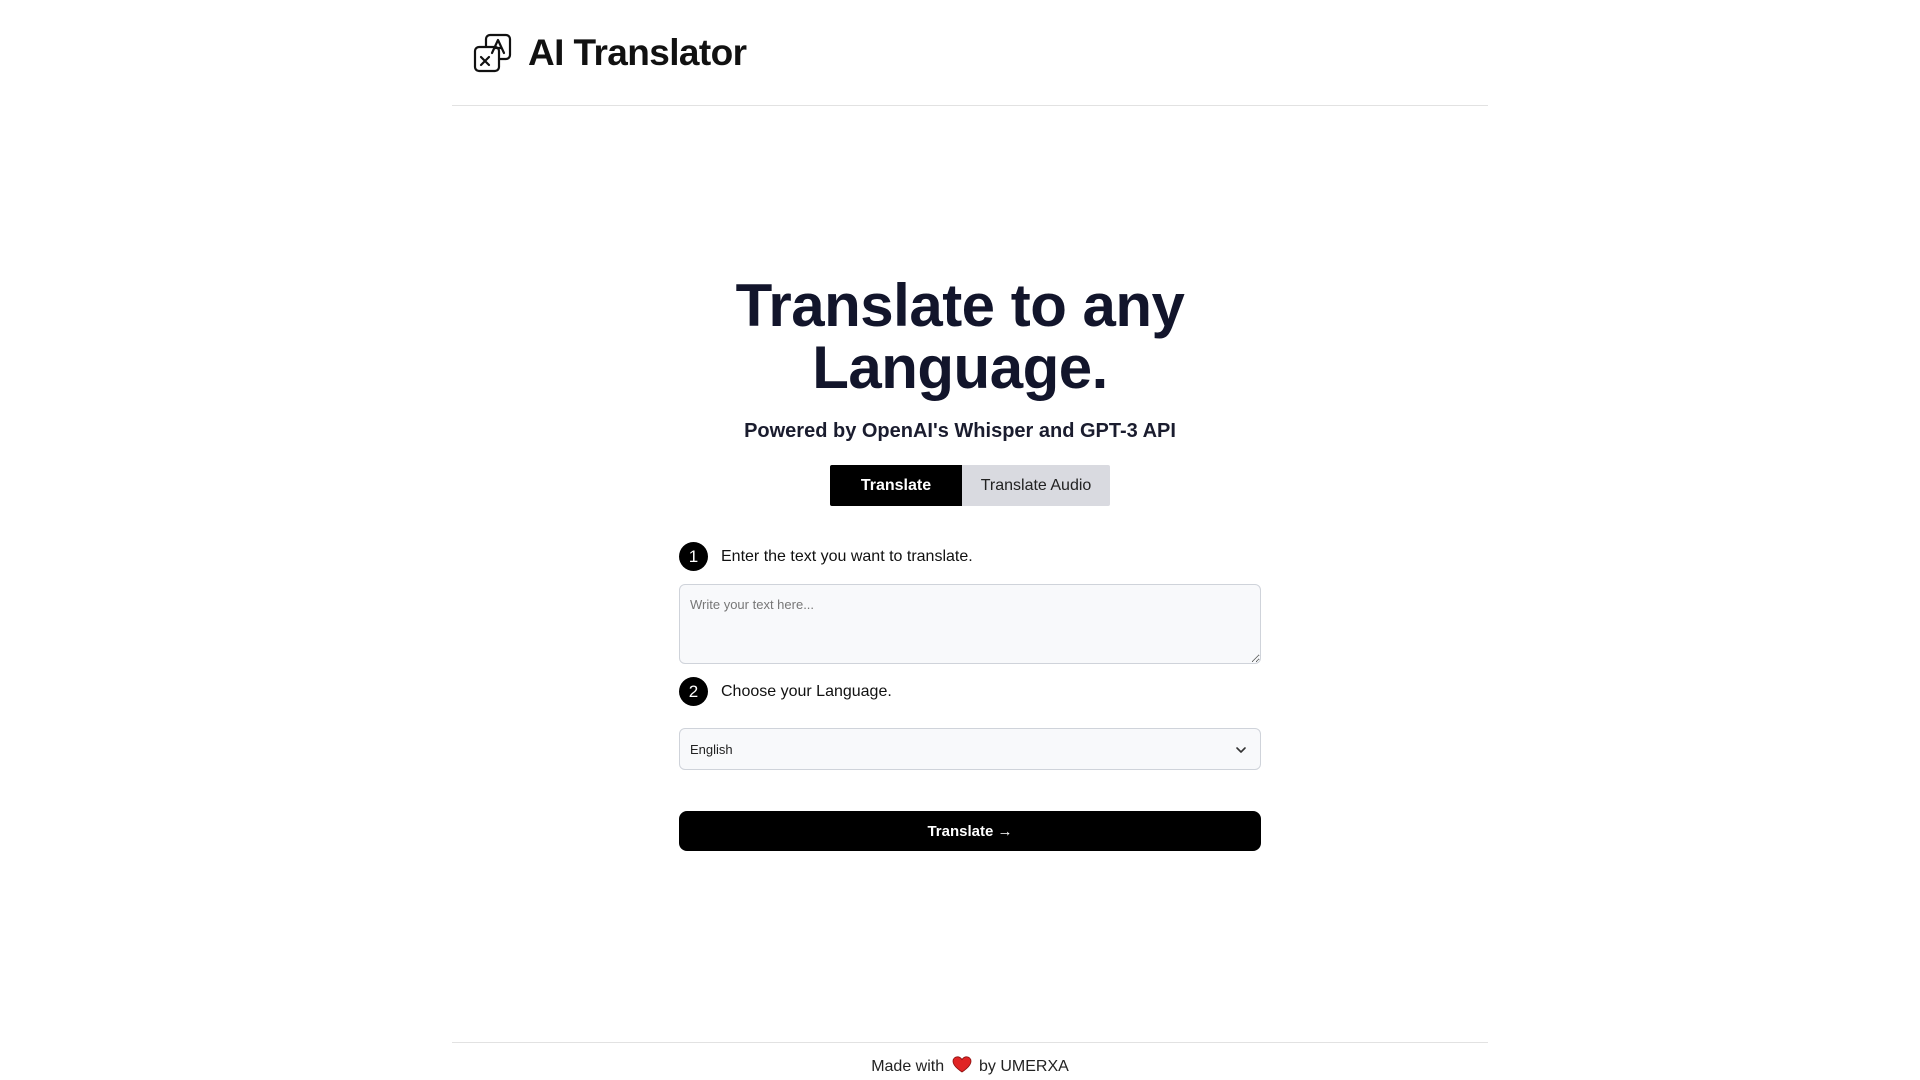 This screenshot has width=1920, height=1080. Describe the element at coordinates (1241, 750) in the screenshot. I see `chevron-down-icon` at that location.